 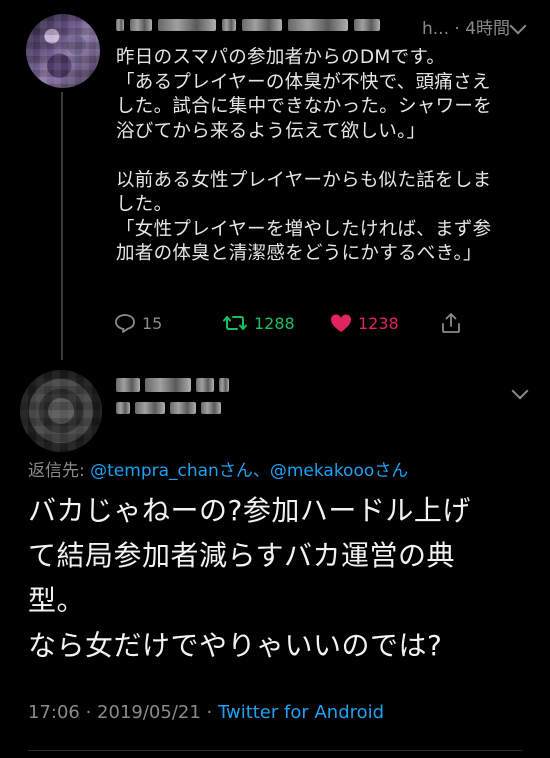 I want to click on tweet-body-line: 「女性プレイヤーを増やしたければ、まず参, so click(x=304, y=229).